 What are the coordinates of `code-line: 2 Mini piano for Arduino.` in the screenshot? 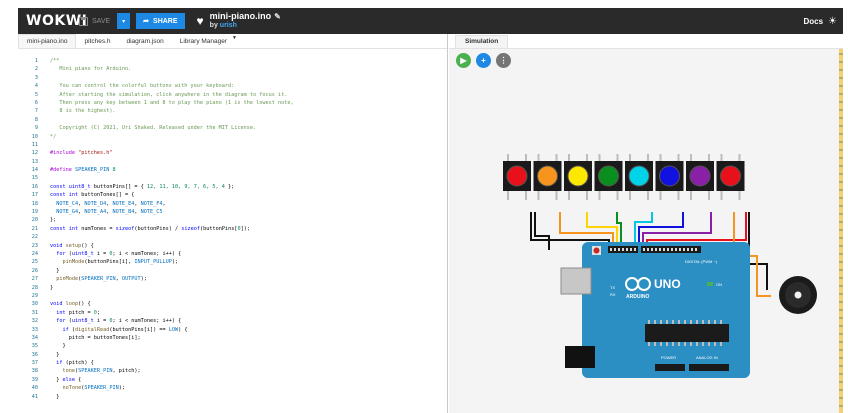 It's located at (233, 69).